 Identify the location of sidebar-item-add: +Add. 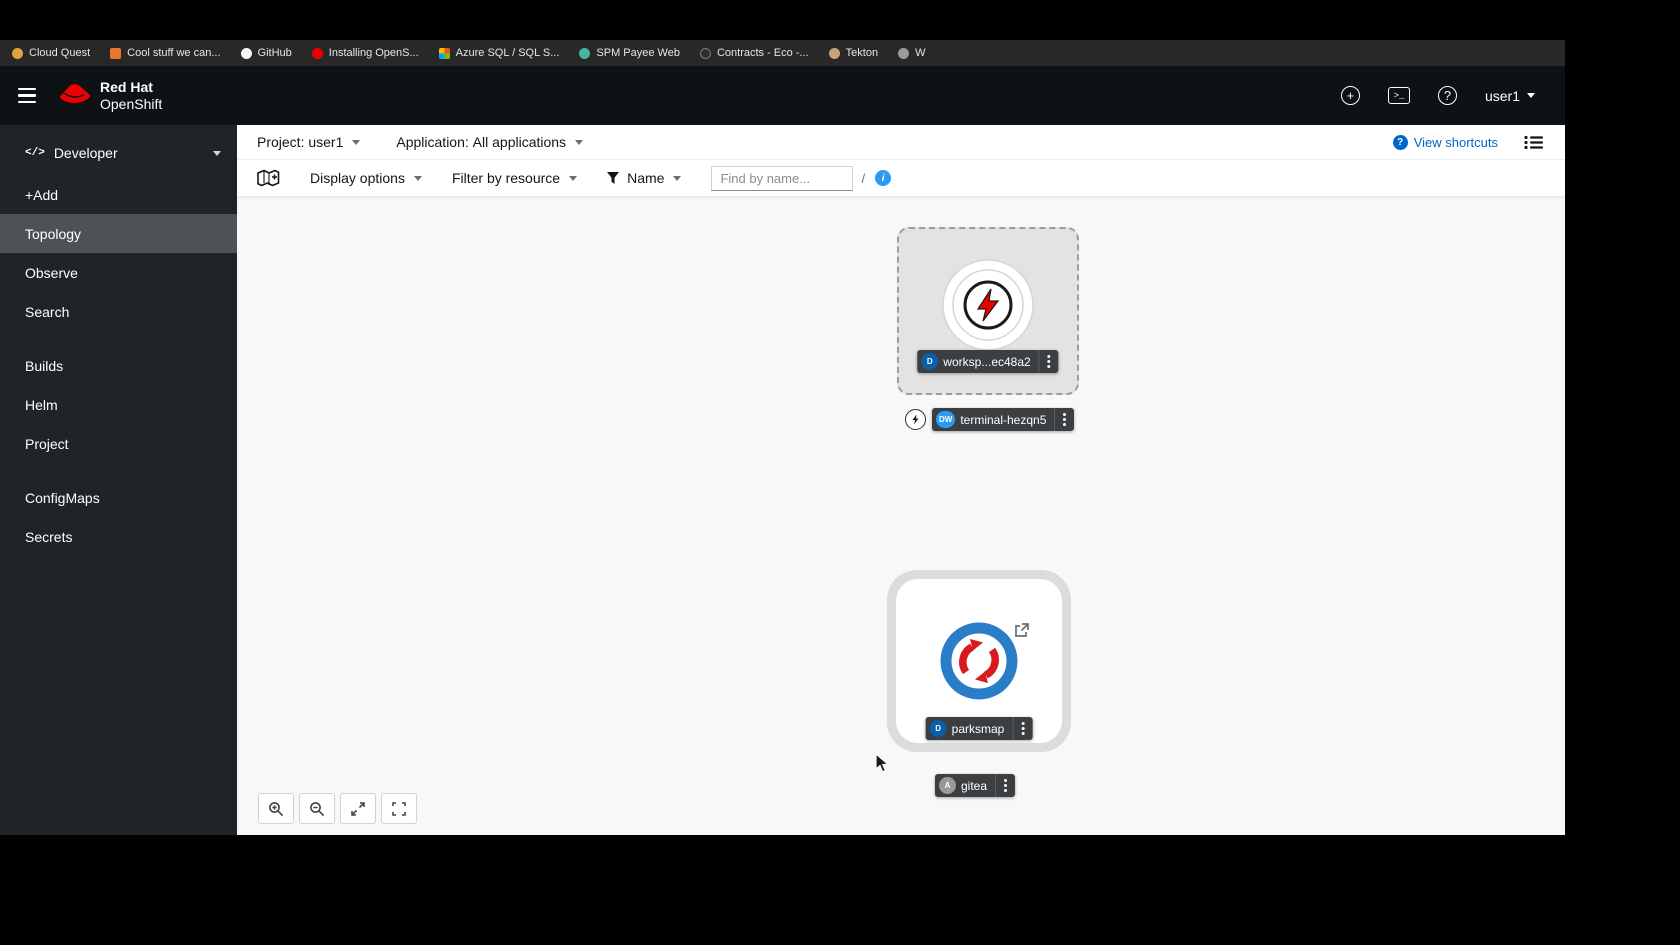
(118, 194).